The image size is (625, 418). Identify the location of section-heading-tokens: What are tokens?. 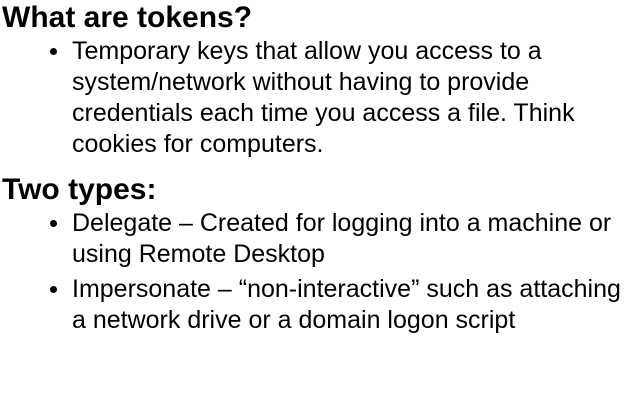
(127, 17).